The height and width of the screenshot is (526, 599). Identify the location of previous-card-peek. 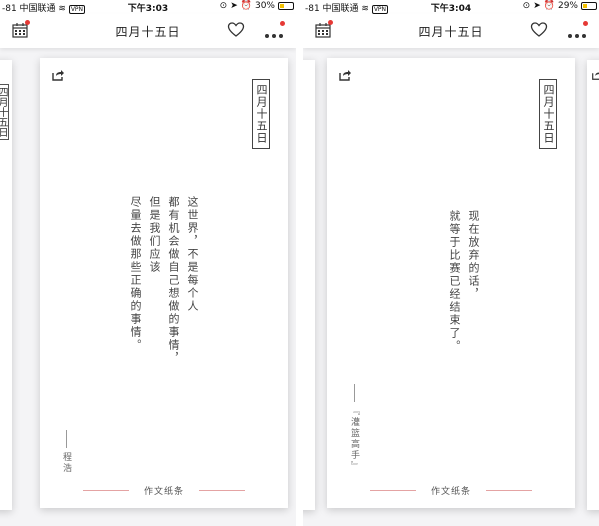
(309, 285).